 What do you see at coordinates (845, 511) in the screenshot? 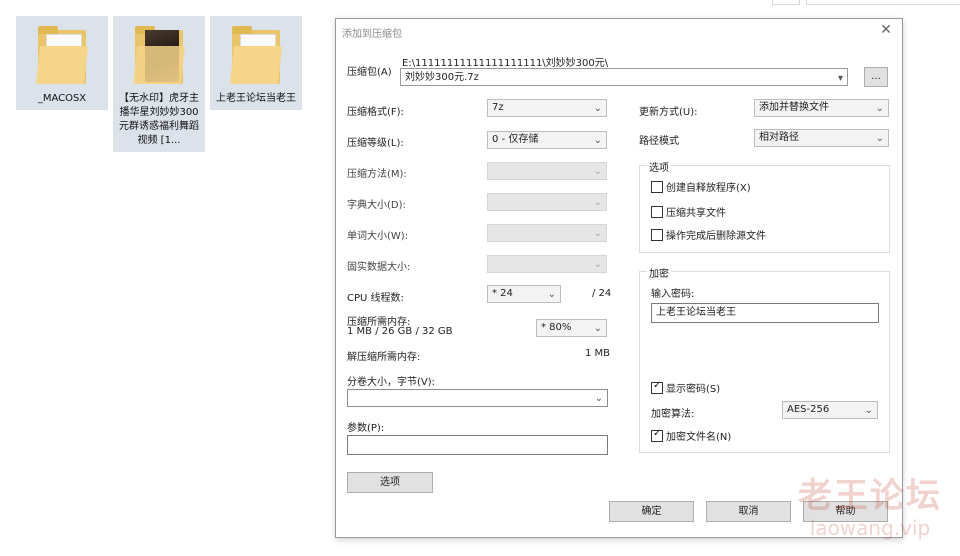
I see `help-button: 帮助` at bounding box center [845, 511].